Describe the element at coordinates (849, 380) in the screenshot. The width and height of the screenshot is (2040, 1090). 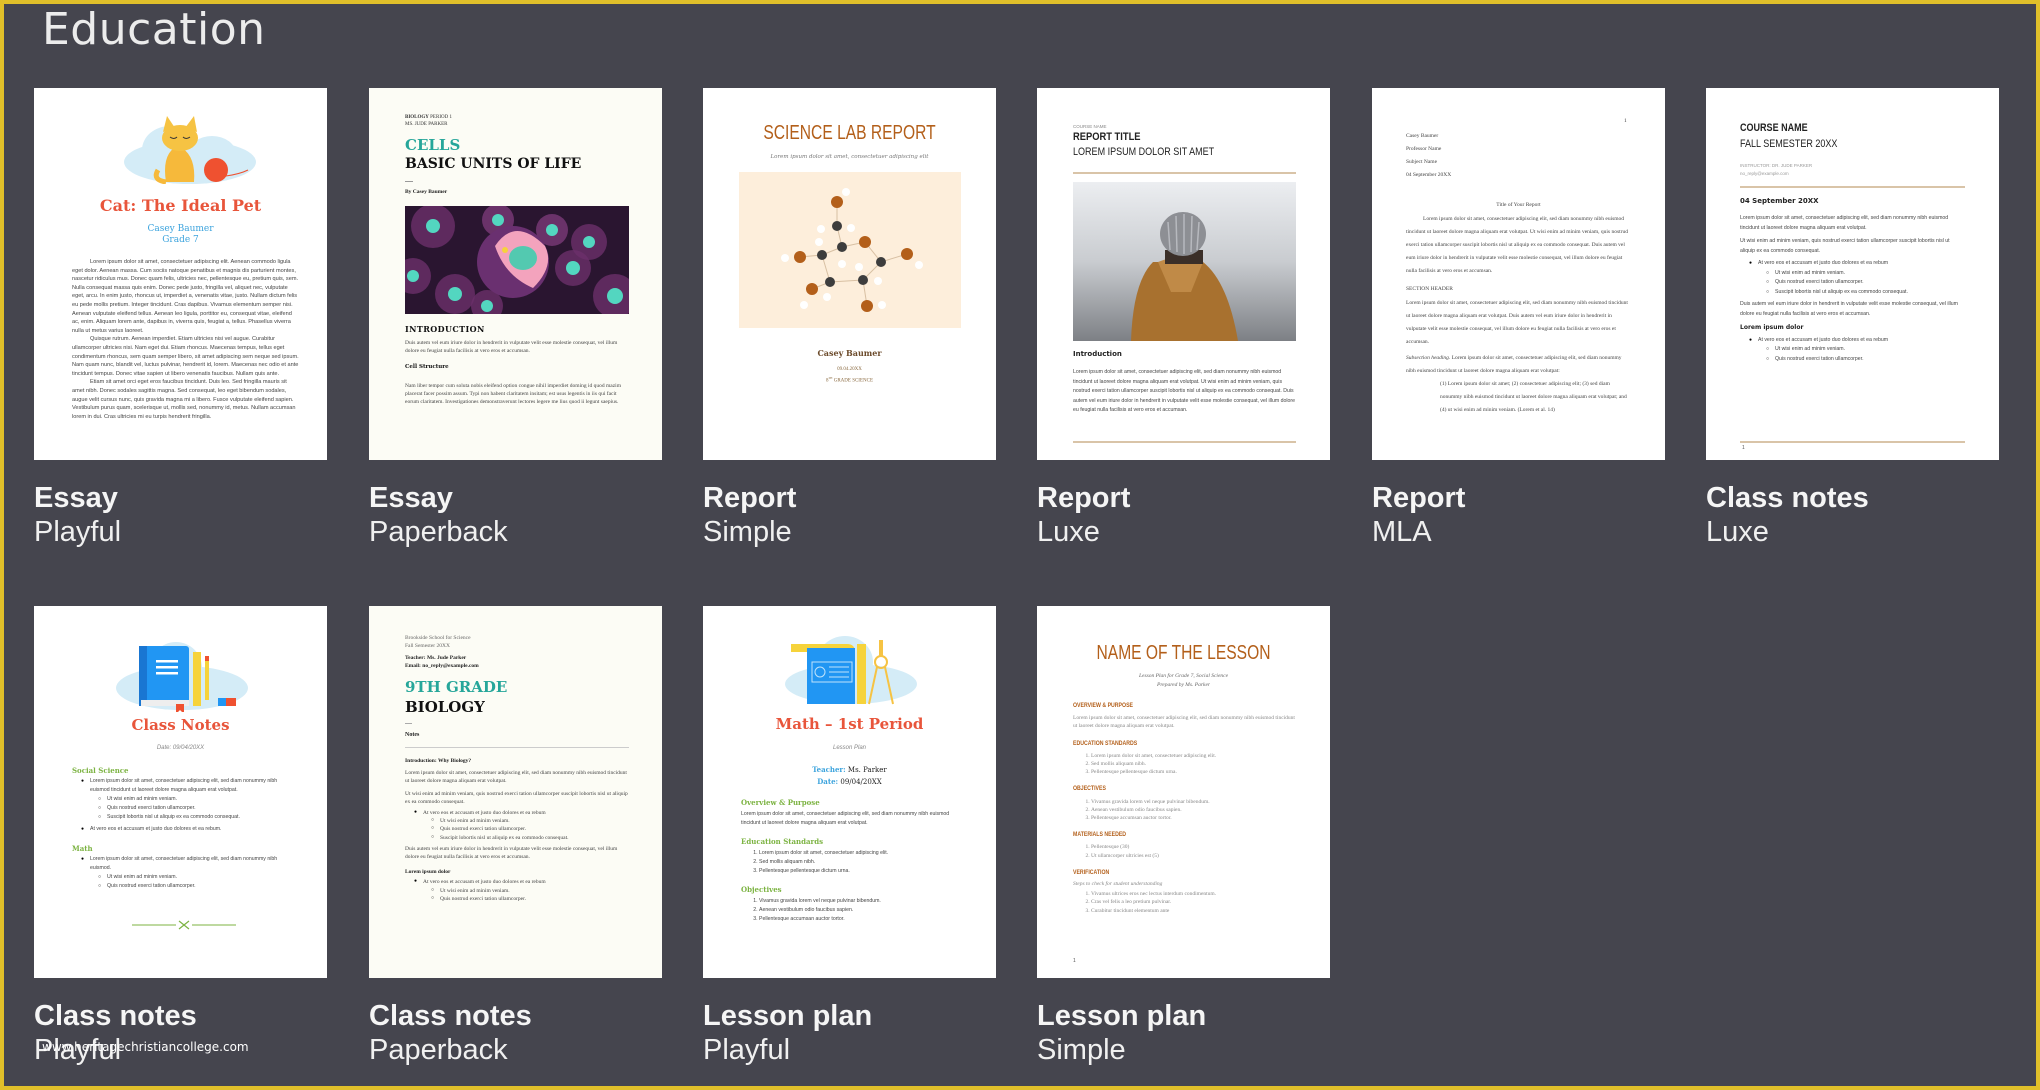
I see `preview-class: 8TH GRADE SCIENCE` at that location.